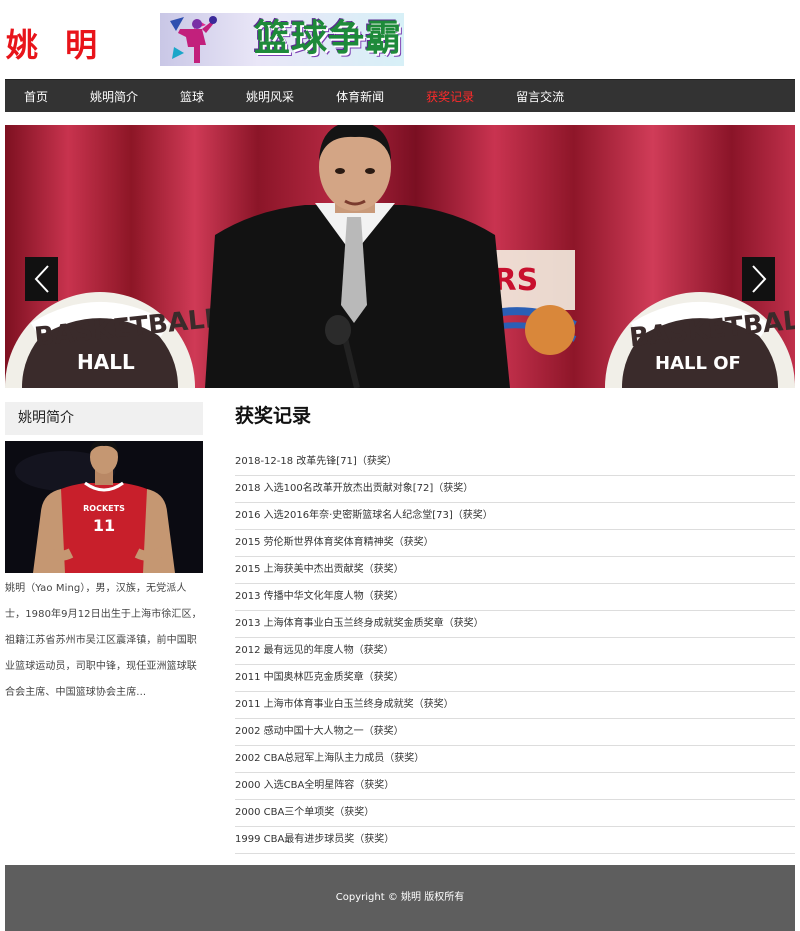 The height and width of the screenshot is (931, 800). What do you see at coordinates (515, 597) in the screenshot?
I see `award-item: 2013 传播中华文化年度人物（获奖）` at bounding box center [515, 597].